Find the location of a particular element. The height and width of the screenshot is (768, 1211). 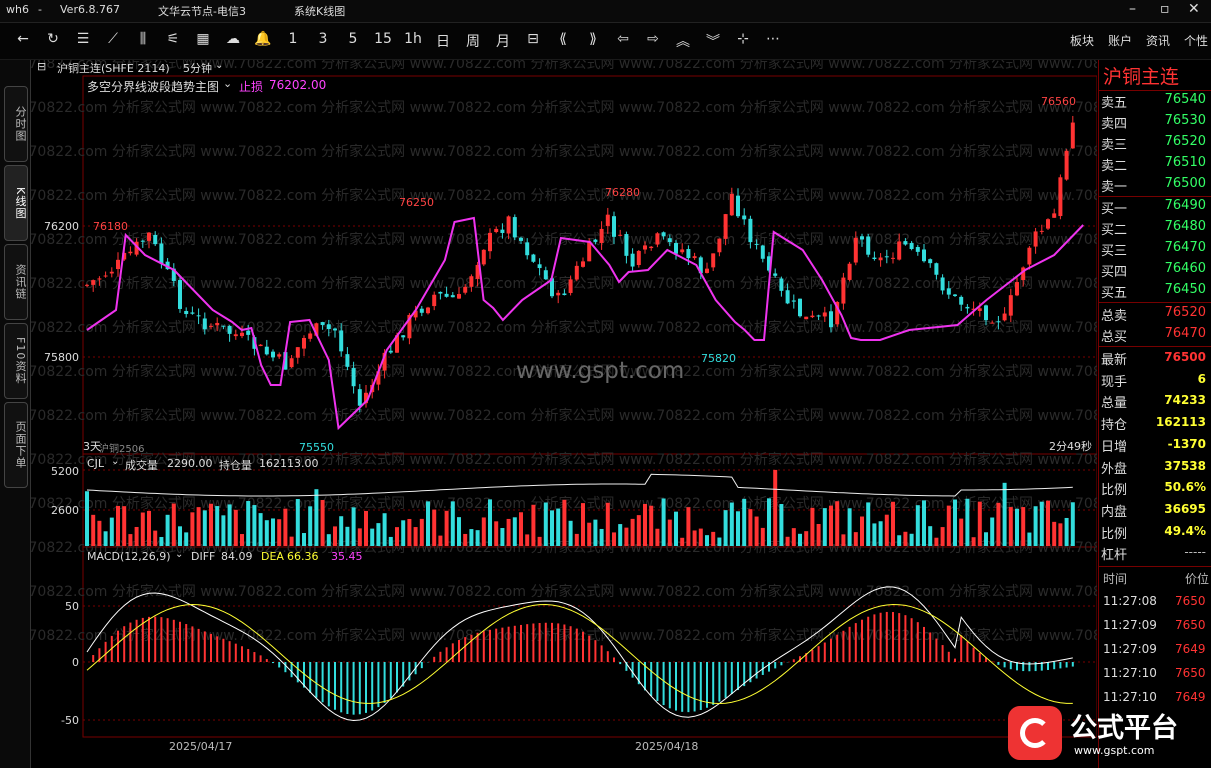

bell-icon: 🔔 is located at coordinates (263, 39).